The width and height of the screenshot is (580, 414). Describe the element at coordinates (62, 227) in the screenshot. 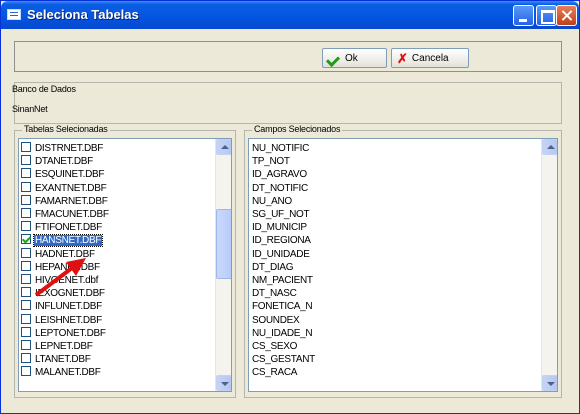

I see `table-list-item: FTIFONET.DBF` at that location.